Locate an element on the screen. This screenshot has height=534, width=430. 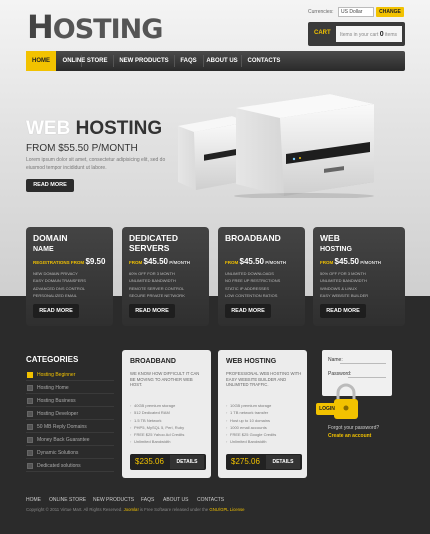
plan-title-line1: BROADBAND is located at coordinates (253, 238).